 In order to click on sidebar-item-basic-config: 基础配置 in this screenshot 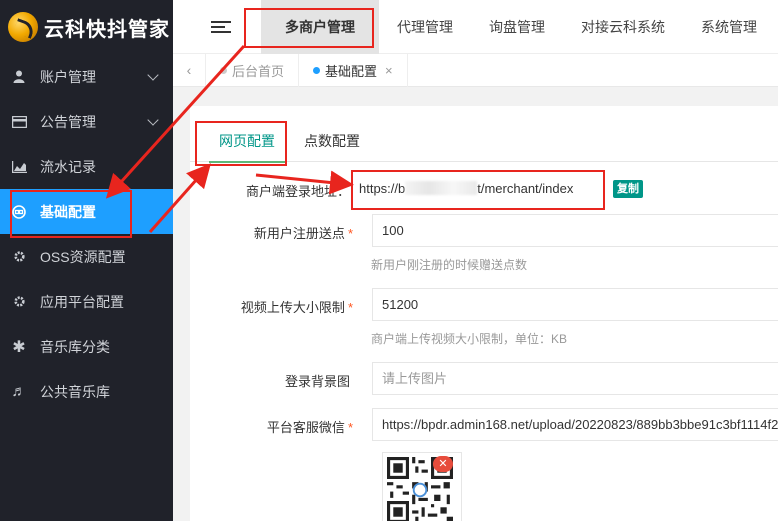, I will do `click(86, 211)`.